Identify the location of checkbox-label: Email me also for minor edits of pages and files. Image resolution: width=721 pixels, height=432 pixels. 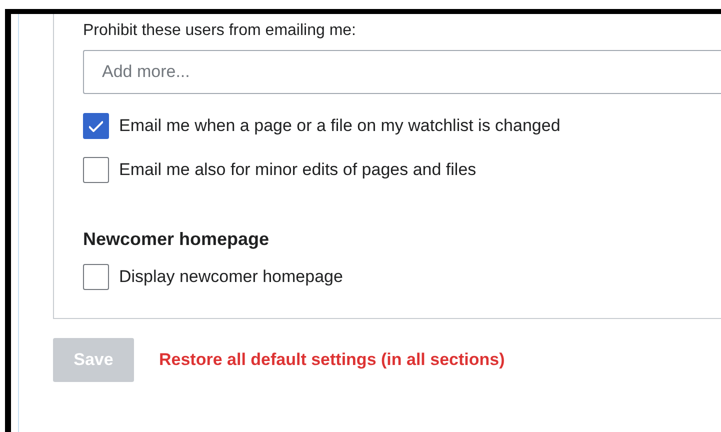
(297, 170).